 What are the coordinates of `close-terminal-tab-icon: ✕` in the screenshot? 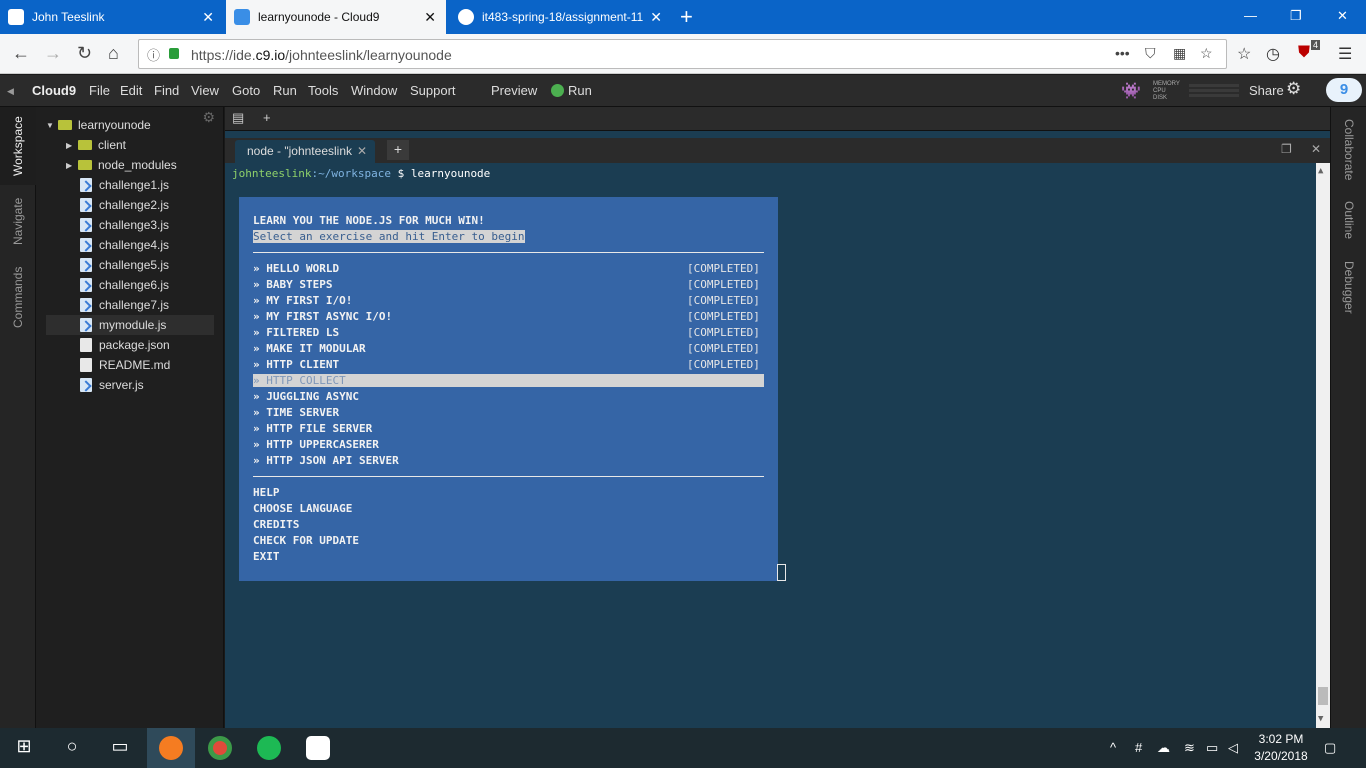 It's located at (362, 151).